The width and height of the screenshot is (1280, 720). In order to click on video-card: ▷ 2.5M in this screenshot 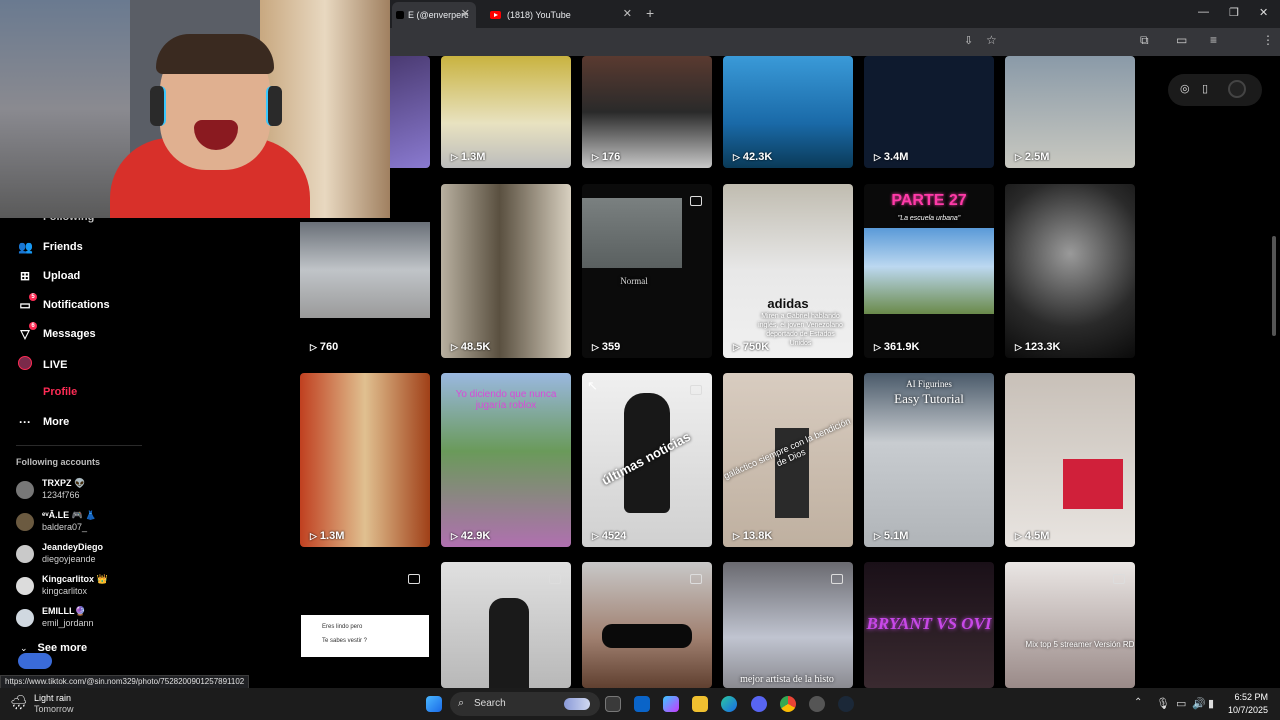, I will do `click(1070, 112)`.